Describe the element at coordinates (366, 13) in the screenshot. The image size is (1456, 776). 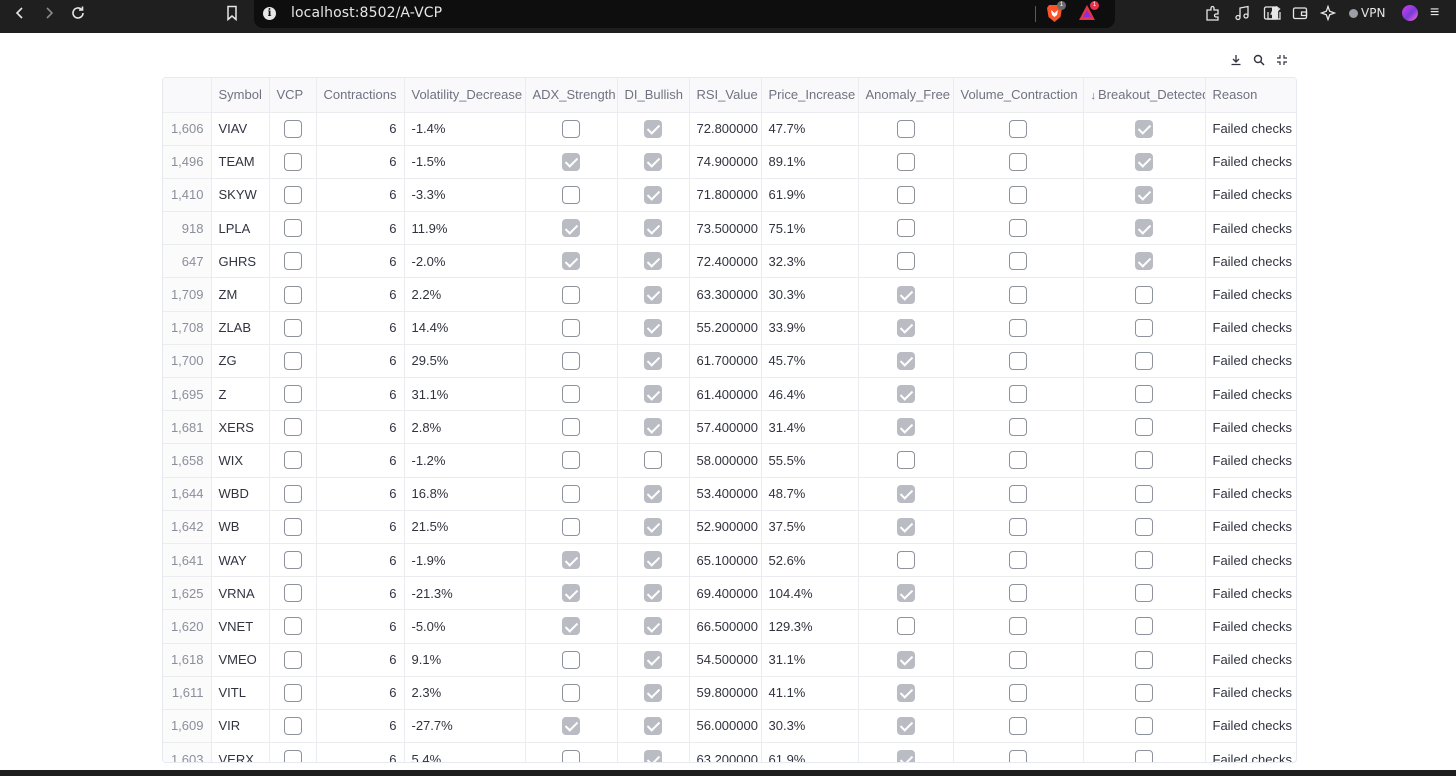
I see `url-text: localhost:8502/A-VCP` at that location.